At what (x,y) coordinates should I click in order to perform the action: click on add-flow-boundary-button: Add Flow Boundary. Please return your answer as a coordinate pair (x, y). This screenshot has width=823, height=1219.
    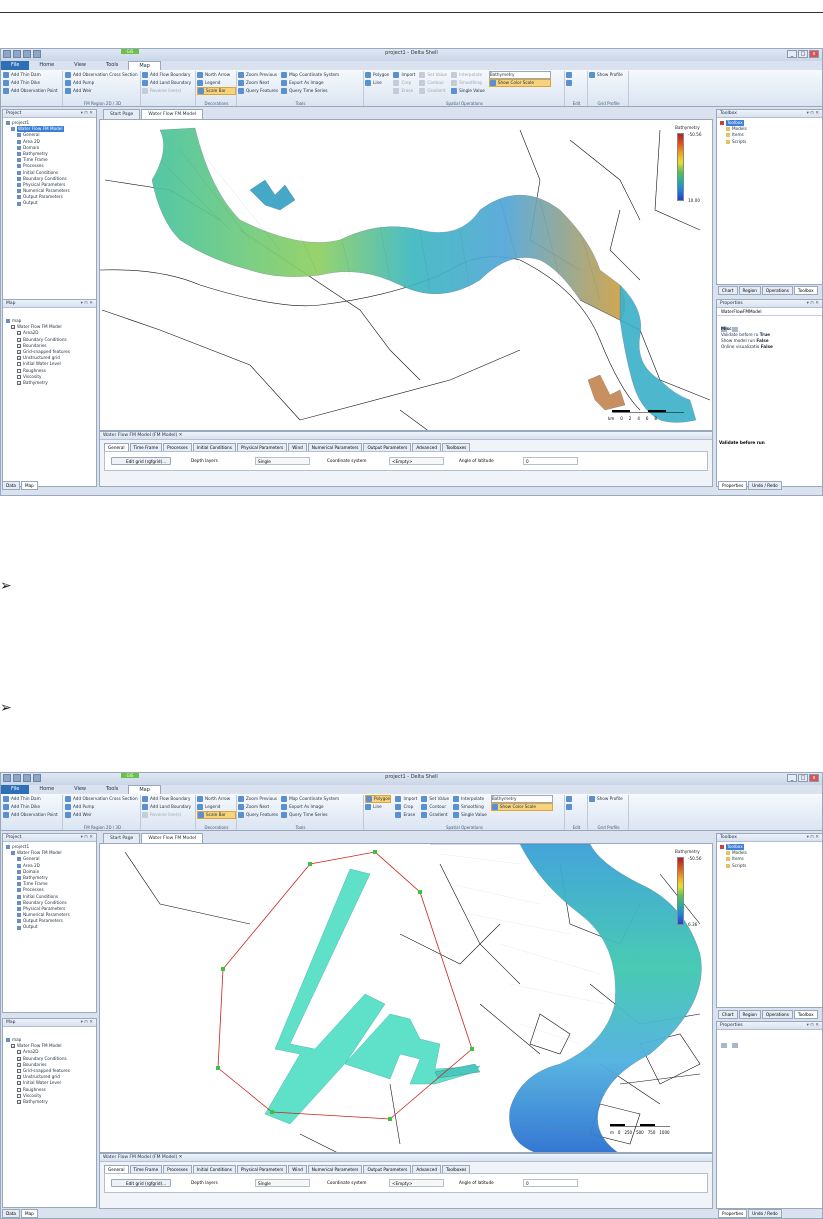
    Looking at the image, I should click on (168, 799).